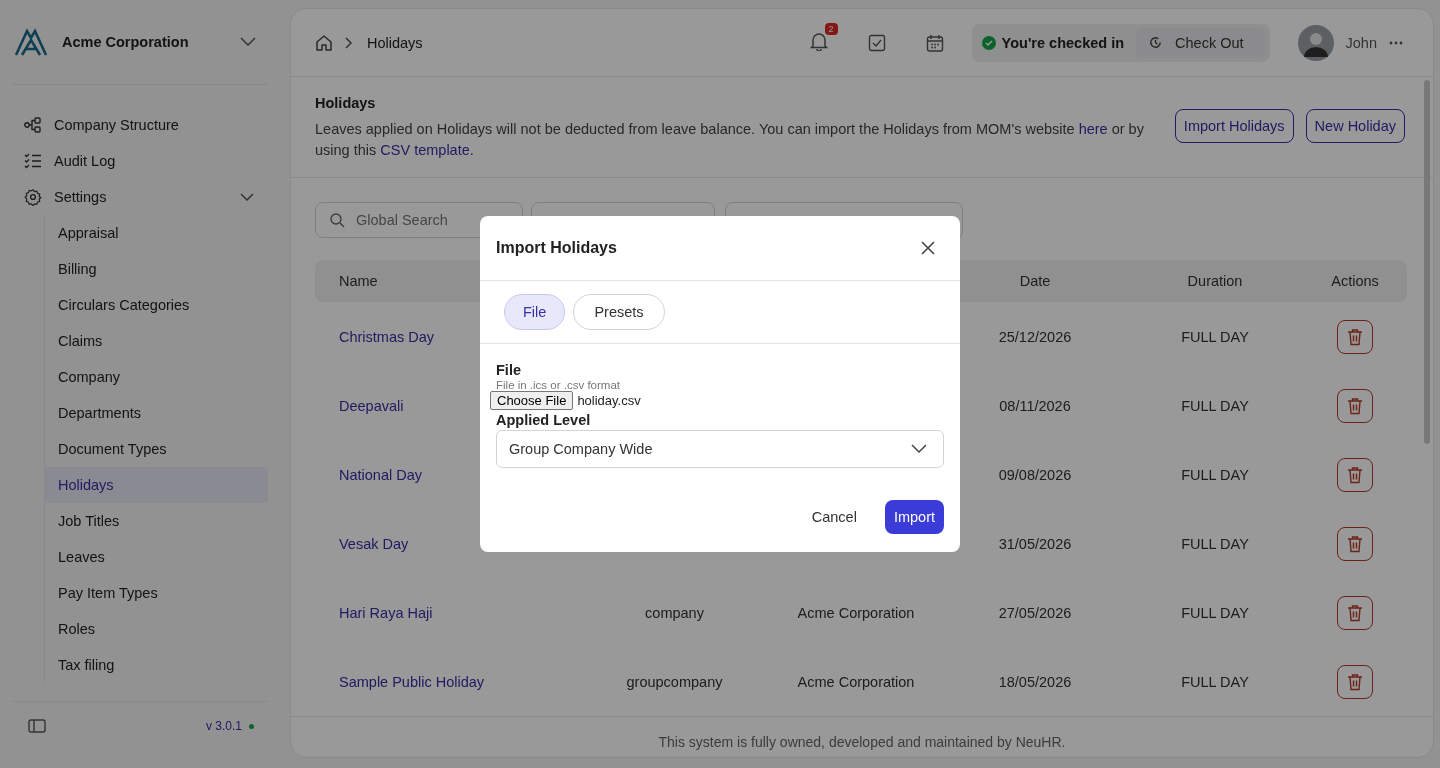 The height and width of the screenshot is (768, 1440). What do you see at coordinates (1035, 405) in the screenshot?
I see `table-cell: 08/11/2026` at bounding box center [1035, 405].